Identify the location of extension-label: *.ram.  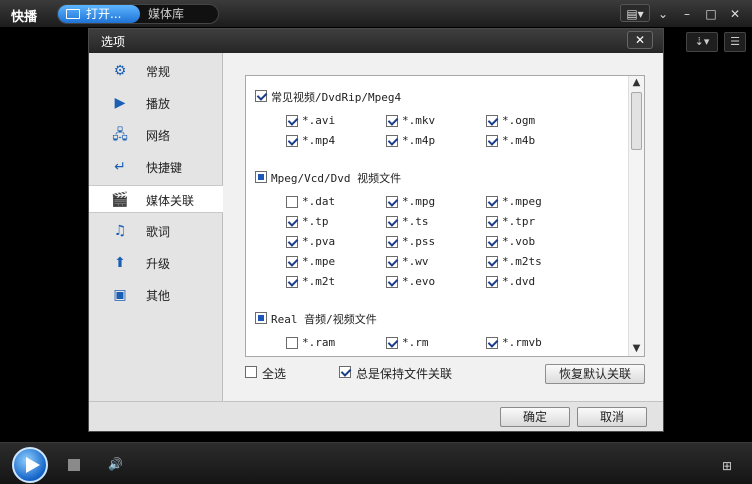
(319, 342).